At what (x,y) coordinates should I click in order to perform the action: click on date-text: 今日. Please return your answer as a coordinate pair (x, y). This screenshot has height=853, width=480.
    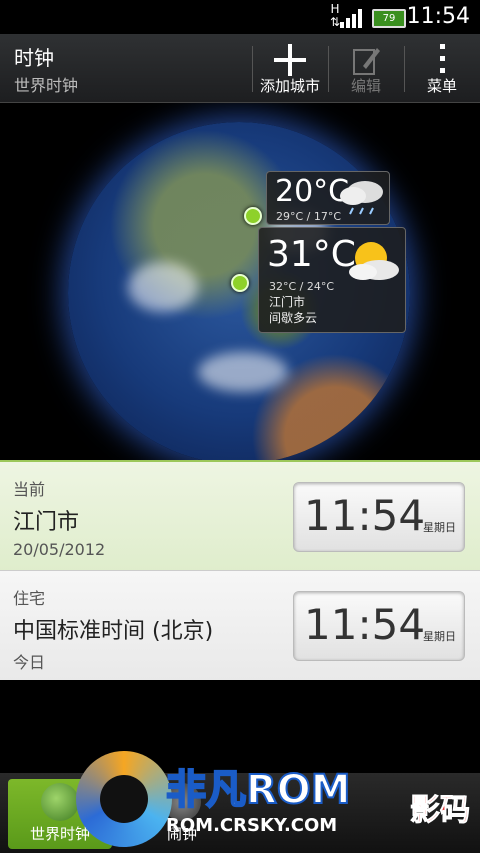
    Looking at the image, I should click on (29, 662).